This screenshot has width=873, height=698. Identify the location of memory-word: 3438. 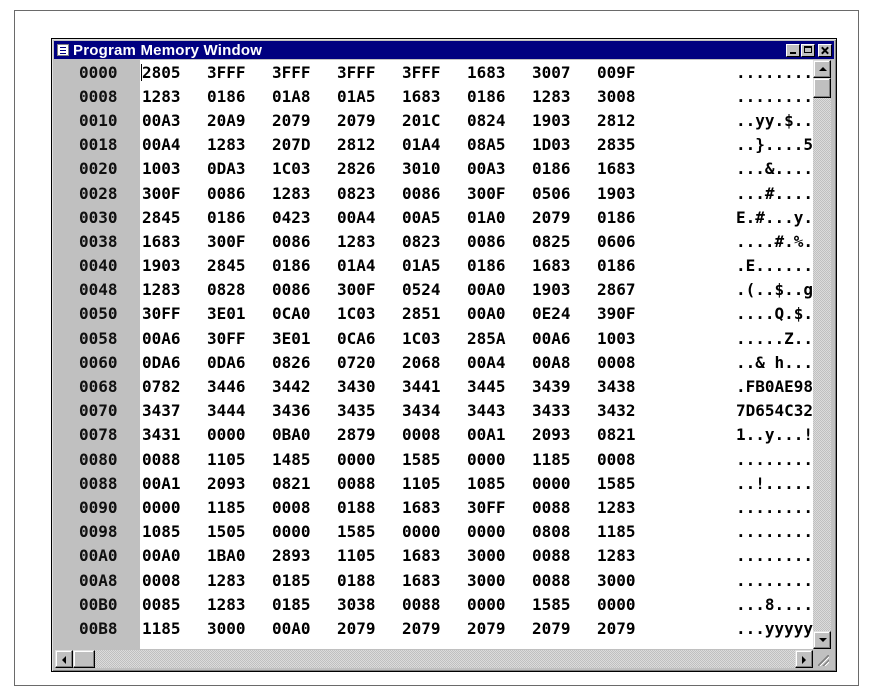
(629, 386).